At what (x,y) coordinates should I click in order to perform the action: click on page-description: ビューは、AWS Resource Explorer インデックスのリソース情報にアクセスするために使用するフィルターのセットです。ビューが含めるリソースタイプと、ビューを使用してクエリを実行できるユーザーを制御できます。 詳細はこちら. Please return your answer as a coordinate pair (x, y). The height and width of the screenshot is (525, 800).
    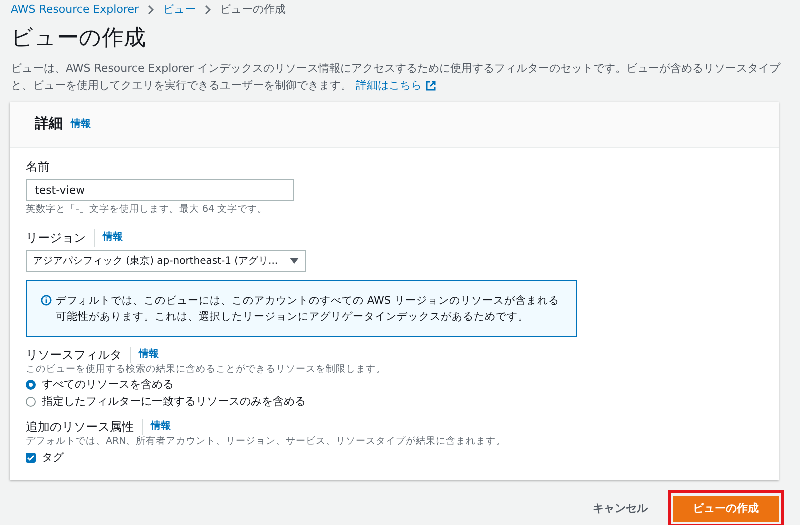
    Looking at the image, I should click on (396, 77).